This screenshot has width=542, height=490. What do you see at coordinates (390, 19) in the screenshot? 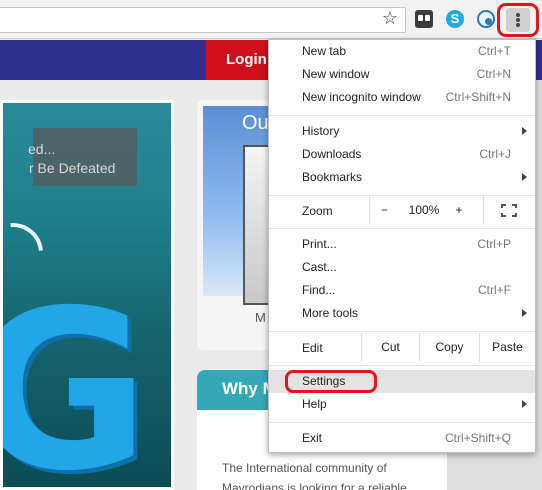
I see `star-icon: ☆` at bounding box center [390, 19].